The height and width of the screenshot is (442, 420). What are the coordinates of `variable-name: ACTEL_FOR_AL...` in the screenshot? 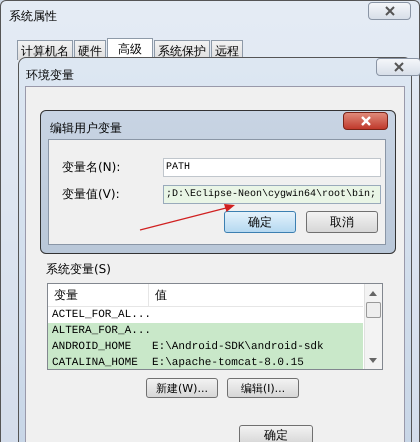 It's located at (101, 315).